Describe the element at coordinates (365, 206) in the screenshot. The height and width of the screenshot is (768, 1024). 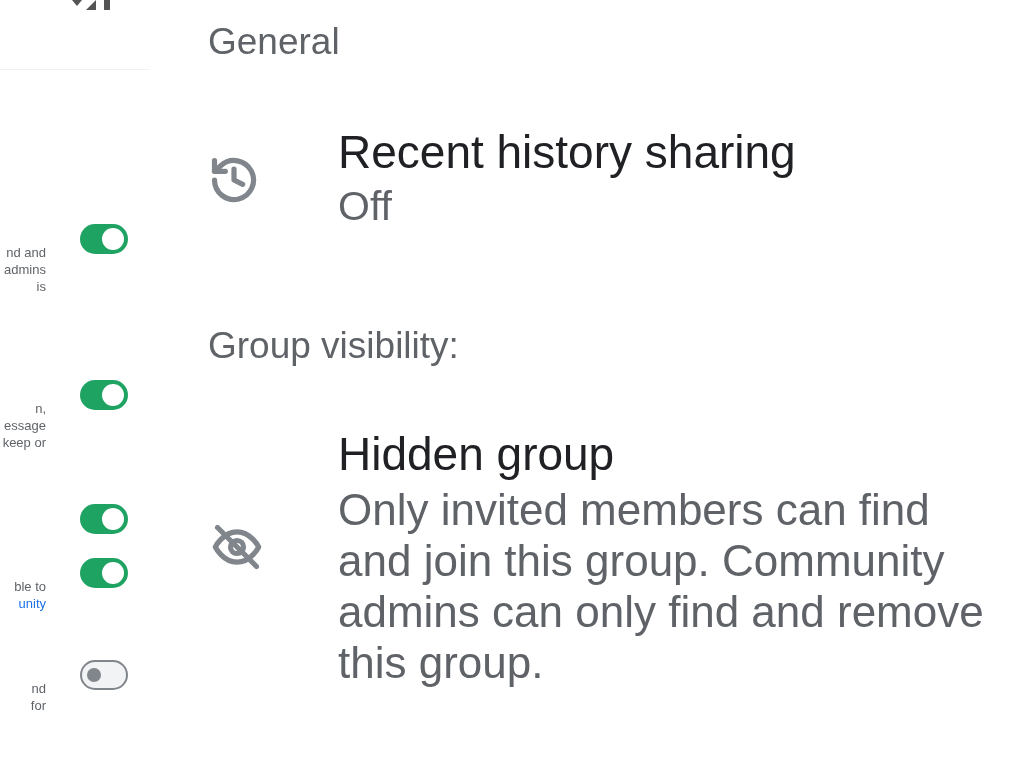
I see `setting-value: Off` at that location.